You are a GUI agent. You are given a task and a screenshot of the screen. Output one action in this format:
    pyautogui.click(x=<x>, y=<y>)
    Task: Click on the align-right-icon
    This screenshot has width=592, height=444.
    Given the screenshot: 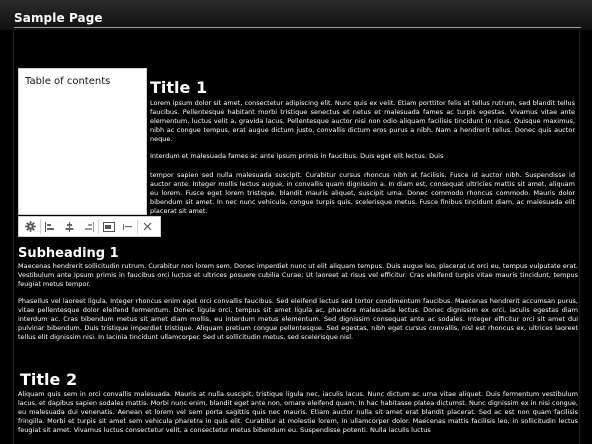 What is the action you would take?
    pyautogui.click(x=88, y=226)
    